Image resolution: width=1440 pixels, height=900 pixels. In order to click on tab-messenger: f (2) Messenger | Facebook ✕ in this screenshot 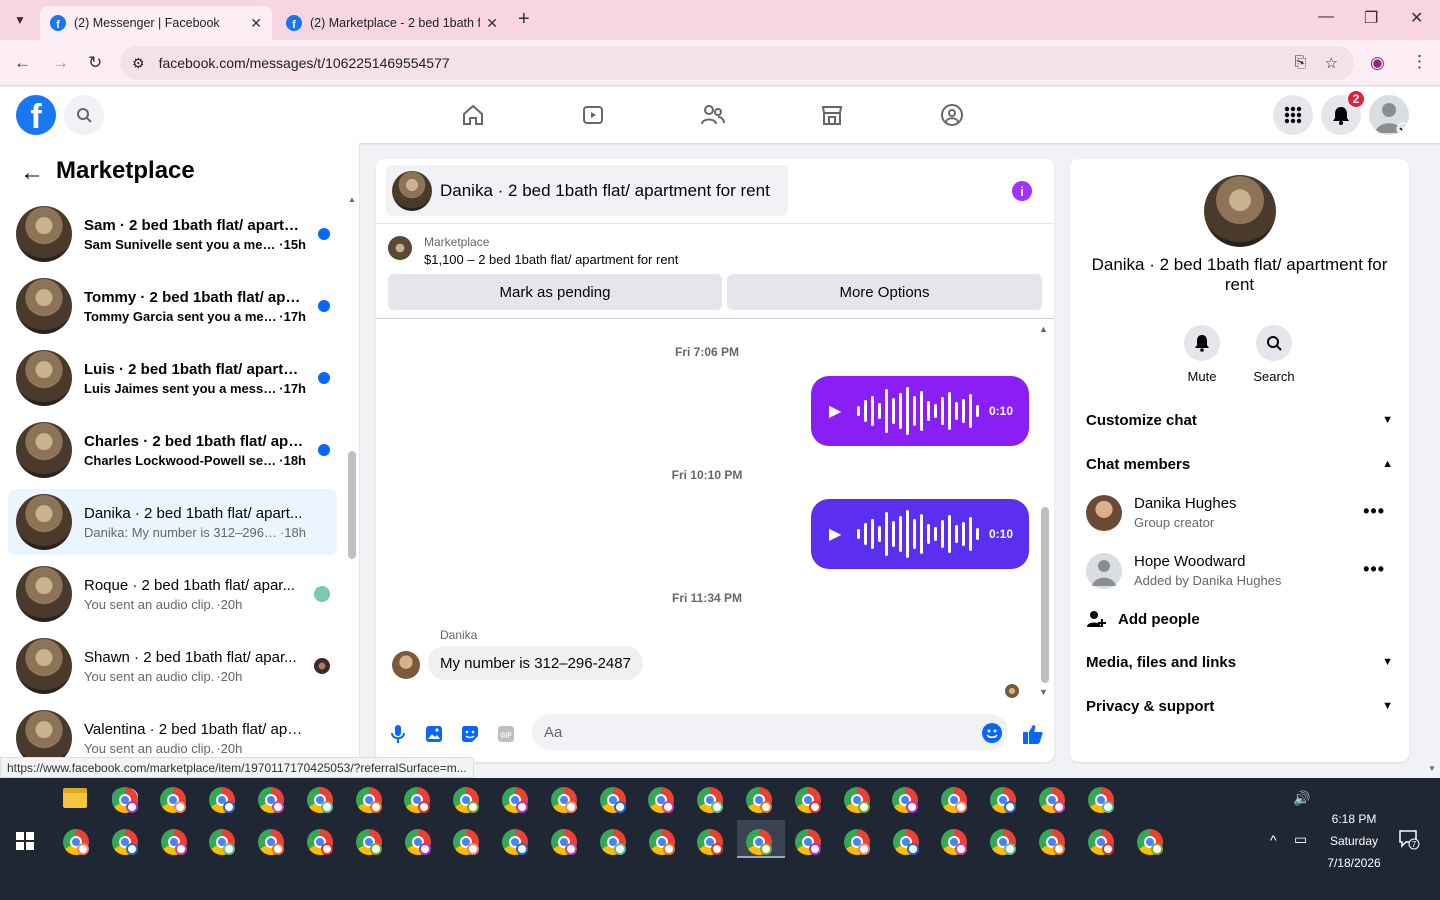, I will do `click(156, 23)`.